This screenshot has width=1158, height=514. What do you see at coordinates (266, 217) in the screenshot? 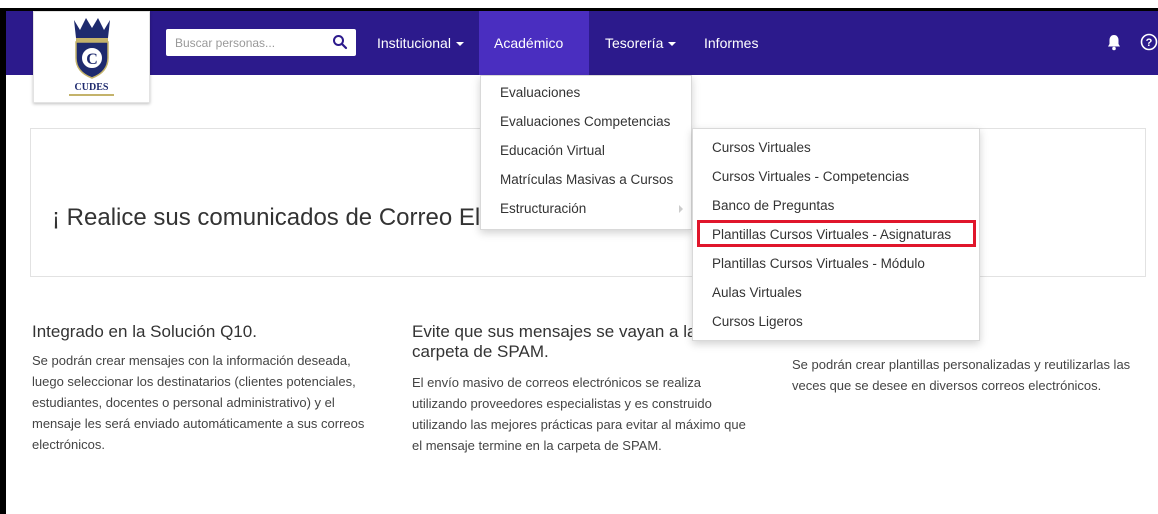
I see `hero-title: ¡ Realice sus comunicados de Correo El` at bounding box center [266, 217].